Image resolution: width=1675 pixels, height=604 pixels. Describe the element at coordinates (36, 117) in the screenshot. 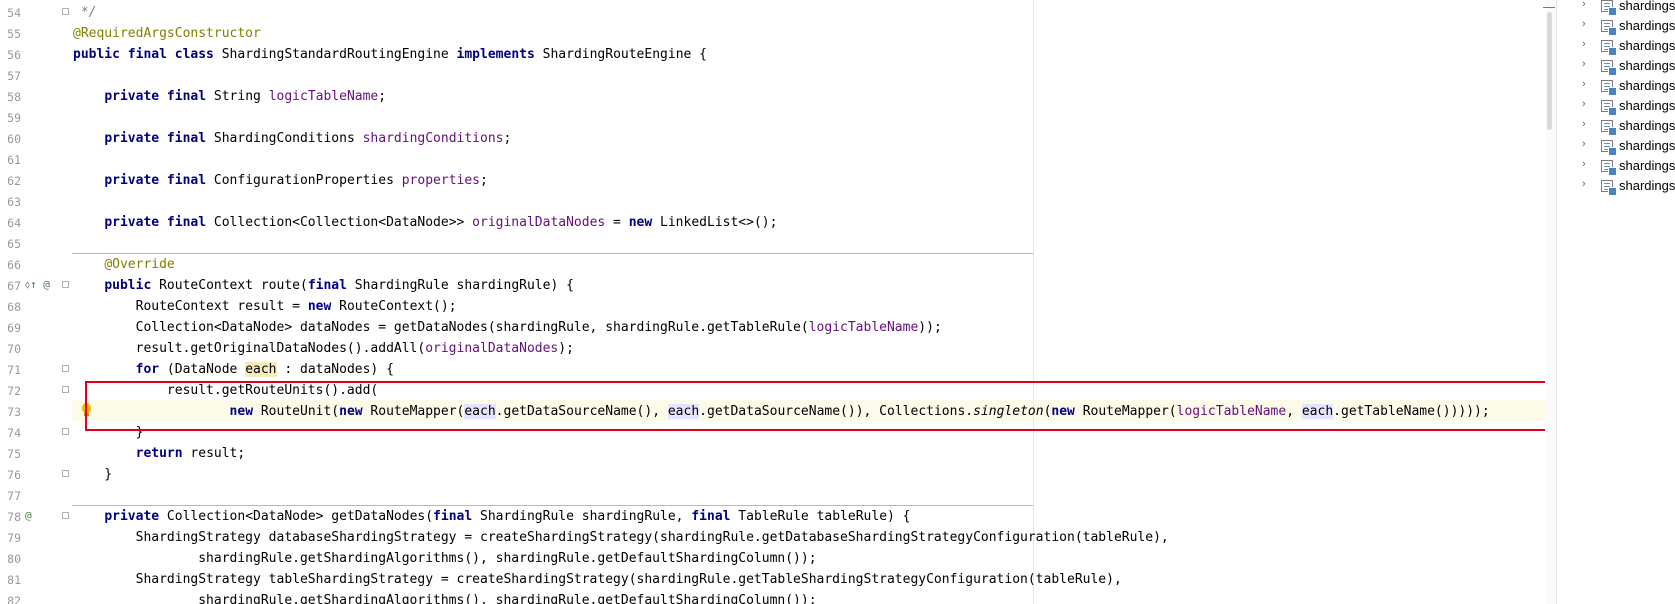

I see `gutter-line: 59` at that location.